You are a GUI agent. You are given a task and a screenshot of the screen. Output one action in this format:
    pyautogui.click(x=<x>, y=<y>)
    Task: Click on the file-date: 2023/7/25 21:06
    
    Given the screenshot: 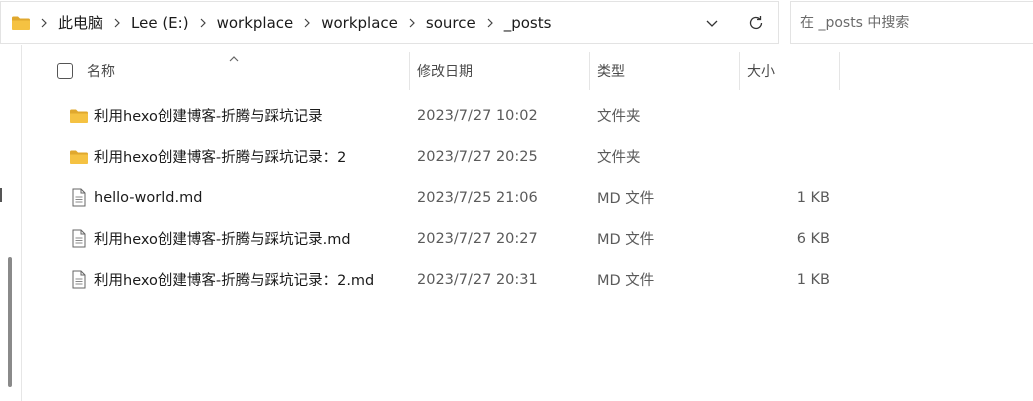 What is the action you would take?
    pyautogui.click(x=477, y=197)
    